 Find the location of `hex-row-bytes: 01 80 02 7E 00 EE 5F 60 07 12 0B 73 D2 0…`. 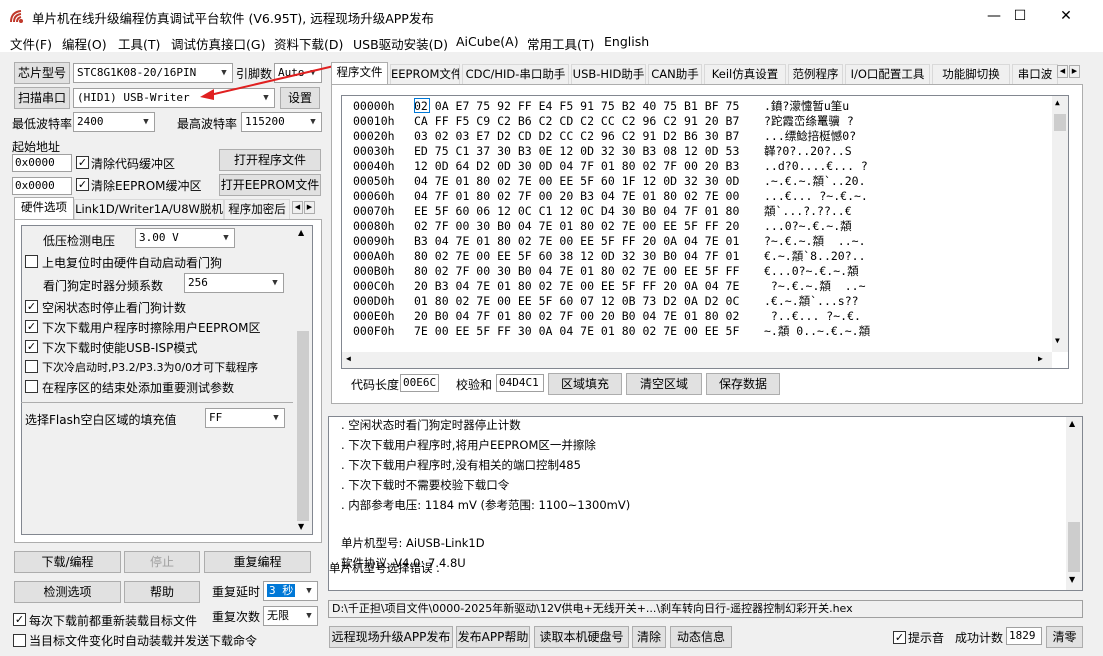

hex-row-bytes: 01 80 02 7E 00 EE 5F 60 07 12 0B 73 D2 0… is located at coordinates (577, 301).